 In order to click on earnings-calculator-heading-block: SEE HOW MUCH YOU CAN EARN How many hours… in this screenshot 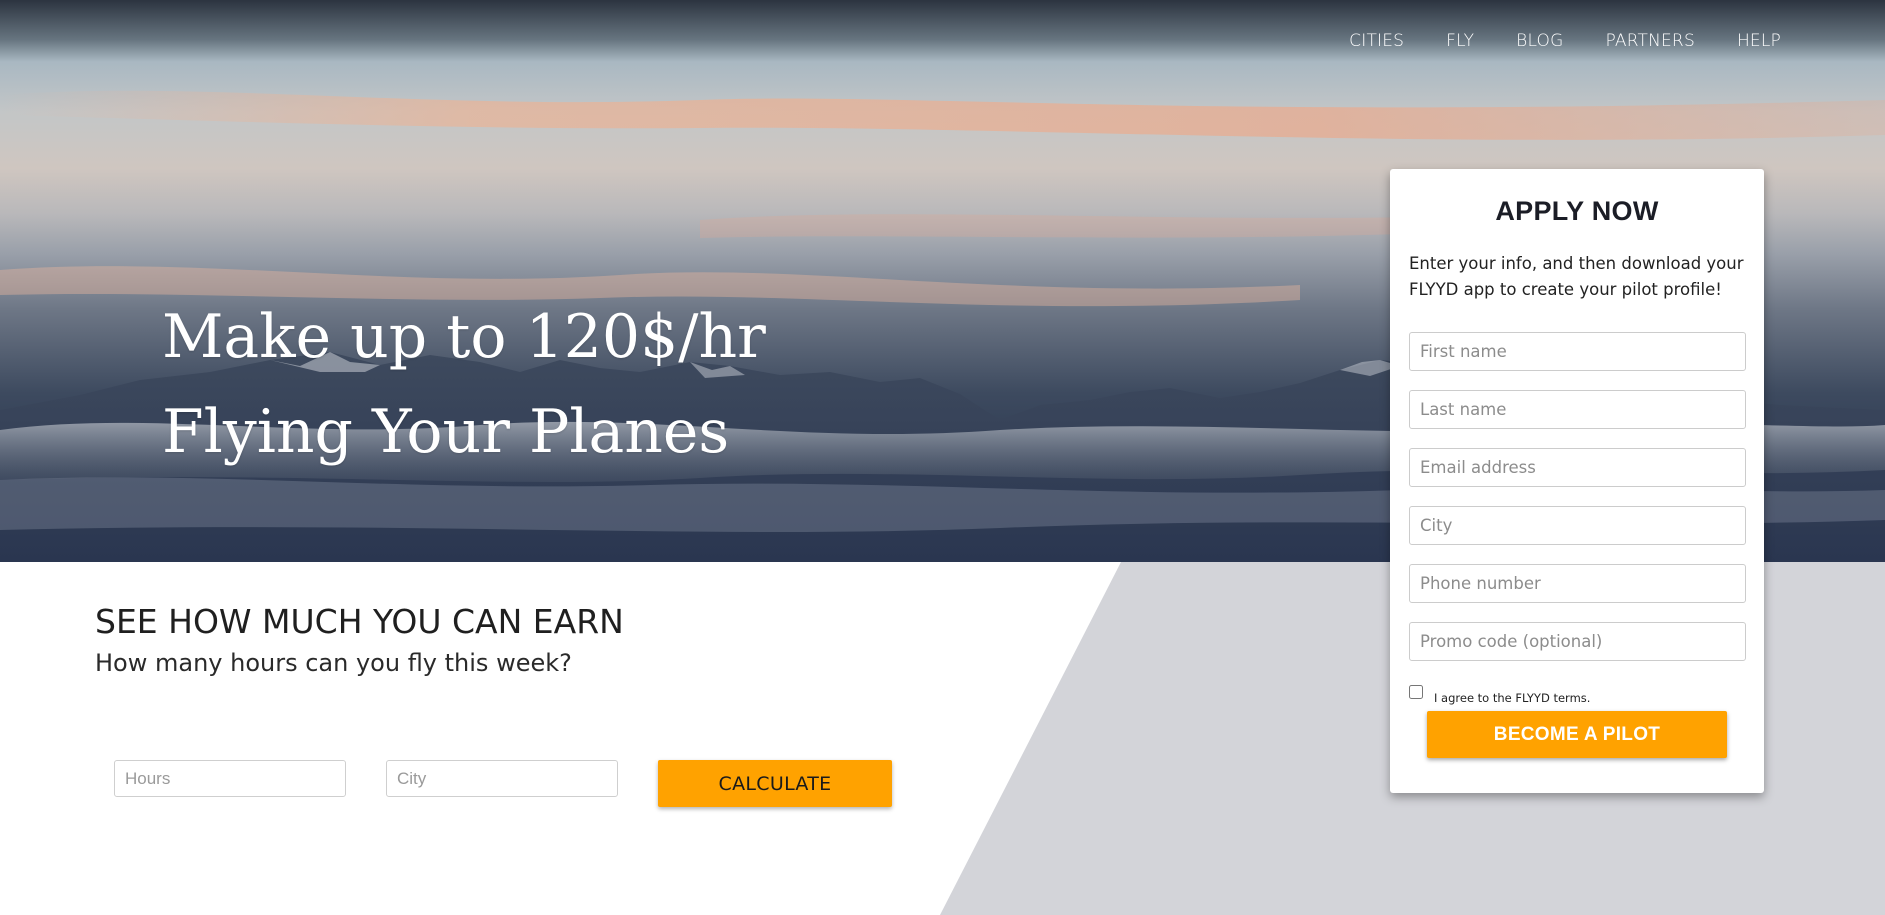, I will do `click(359, 639)`.